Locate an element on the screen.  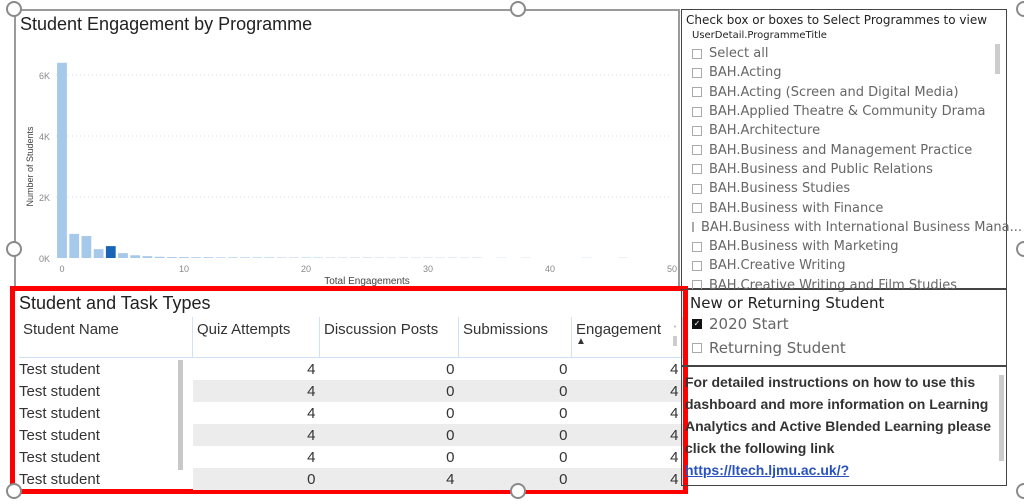
info-scrollbar is located at coordinates (1001, 418).